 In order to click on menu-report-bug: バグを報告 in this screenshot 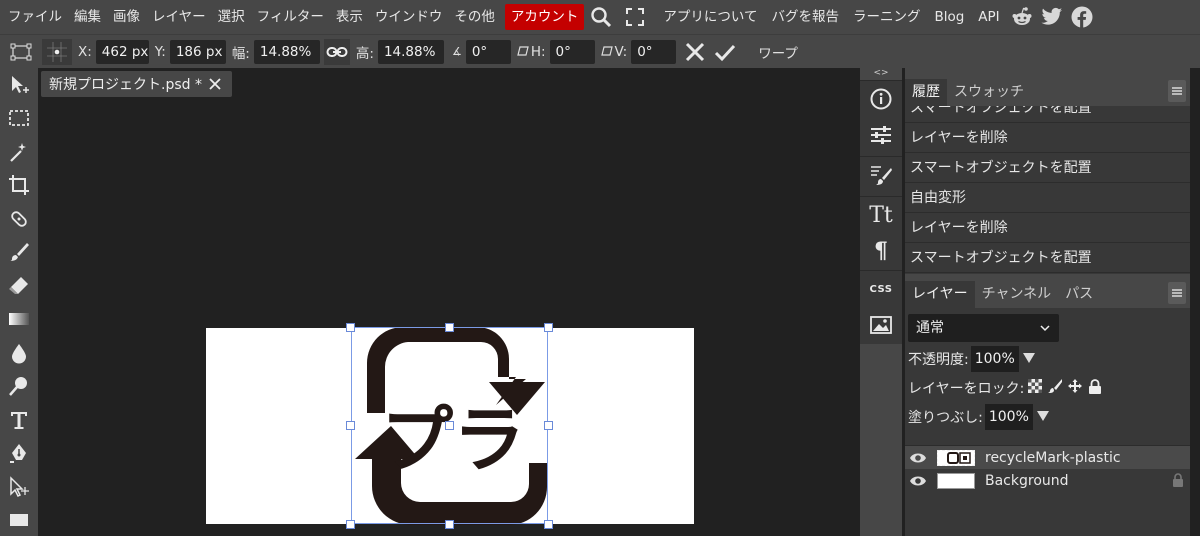, I will do `click(805, 17)`.